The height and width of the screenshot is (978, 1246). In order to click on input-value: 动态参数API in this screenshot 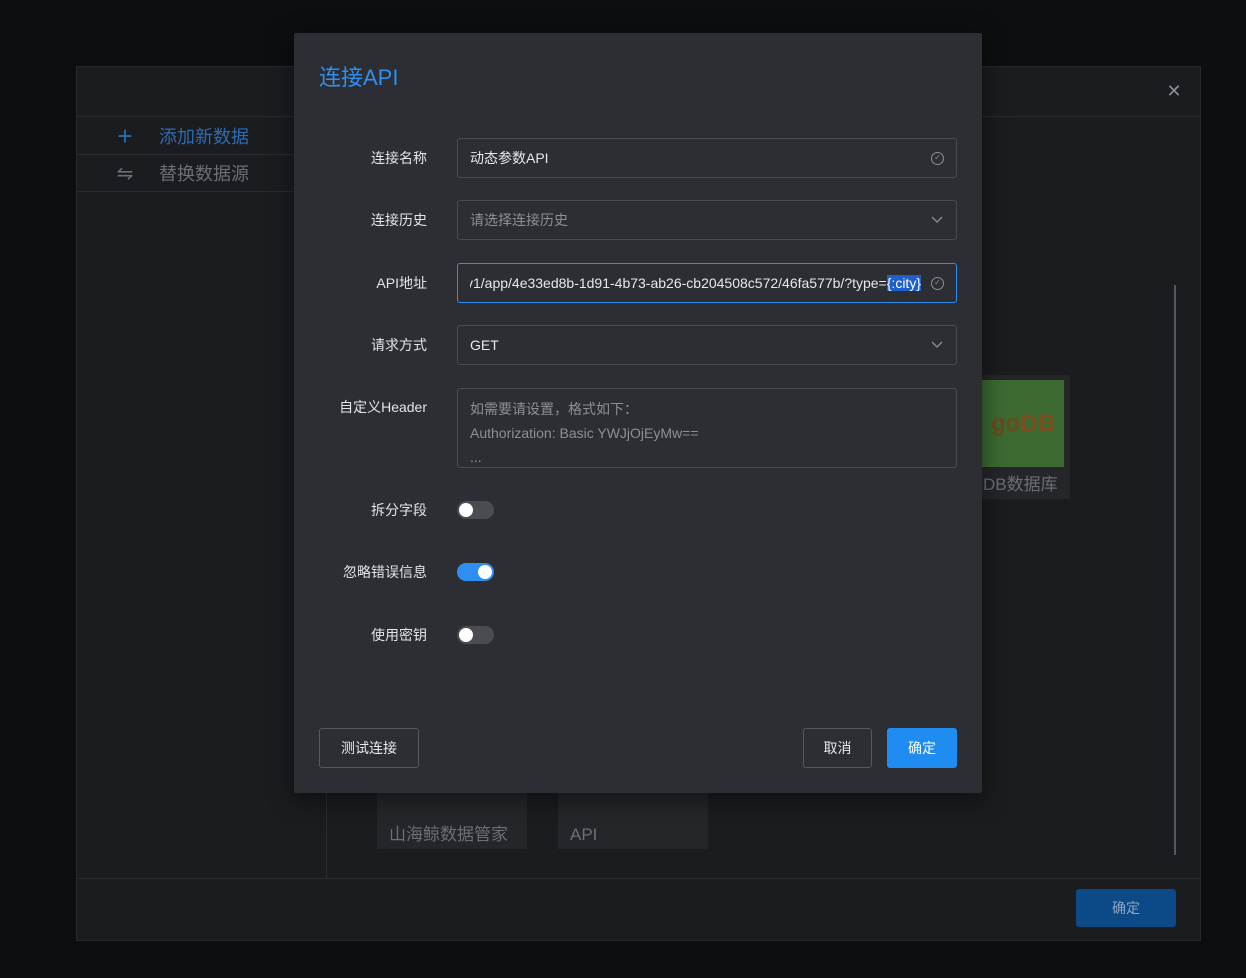, I will do `click(509, 158)`.